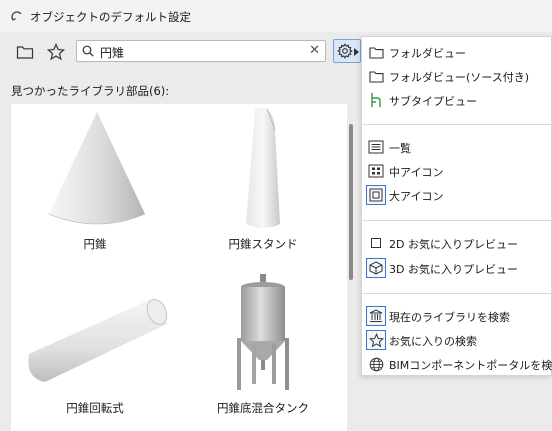 The width and height of the screenshot is (552, 431). Describe the element at coordinates (16, 16) in the screenshot. I see `app-icon` at that location.